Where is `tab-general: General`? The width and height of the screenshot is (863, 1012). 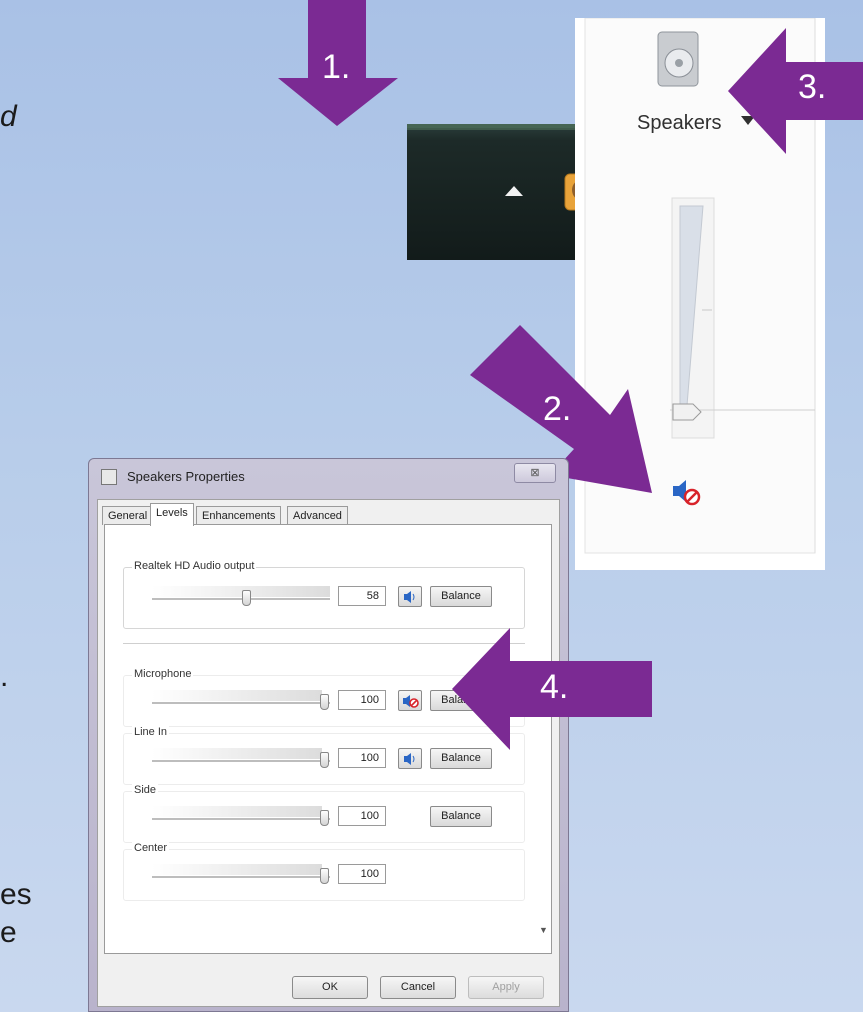
tab-general: General is located at coordinates (128, 515).